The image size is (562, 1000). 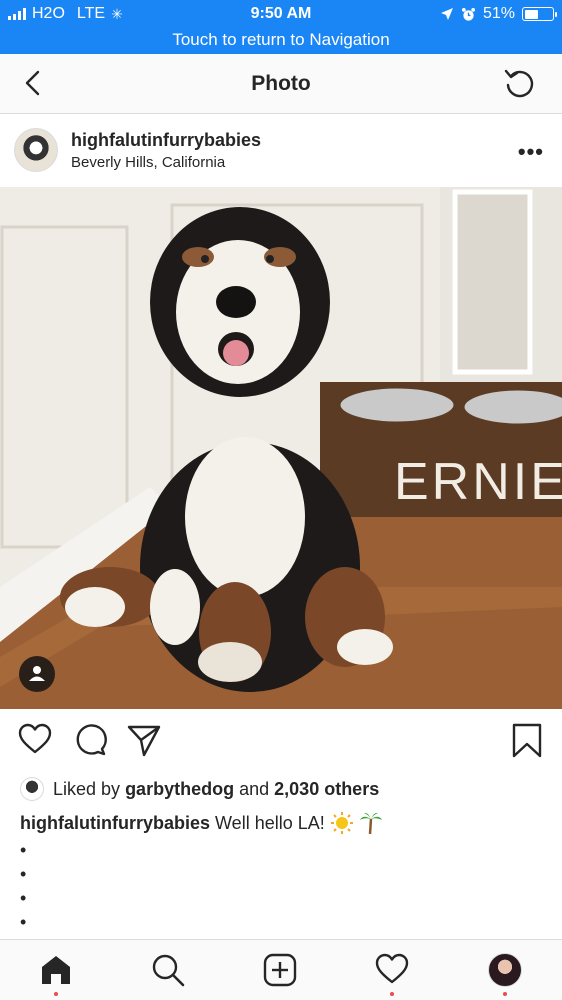 What do you see at coordinates (281, 40) in the screenshot?
I see `return-to-navigation: Touch to return to Navigation` at bounding box center [281, 40].